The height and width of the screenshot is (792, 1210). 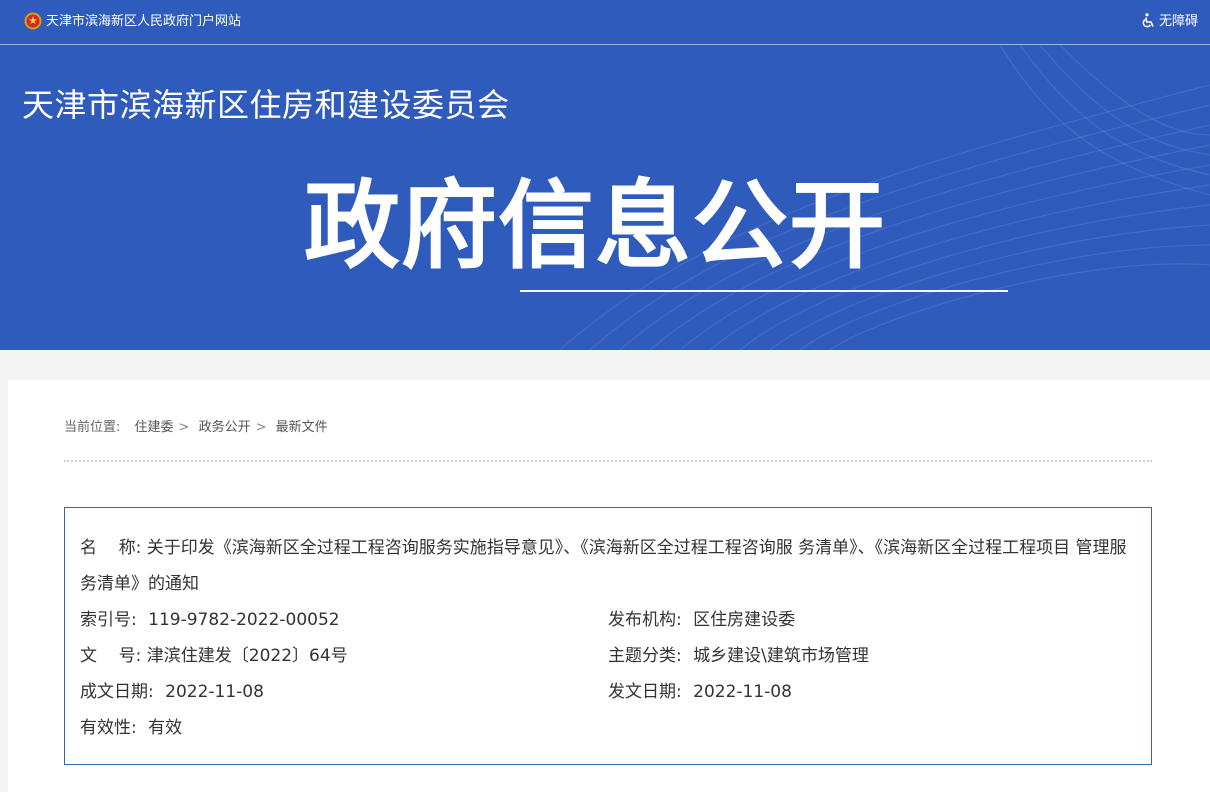 What do you see at coordinates (645, 620) in the screenshot?
I see `publisher-label: 发布机构:` at bounding box center [645, 620].